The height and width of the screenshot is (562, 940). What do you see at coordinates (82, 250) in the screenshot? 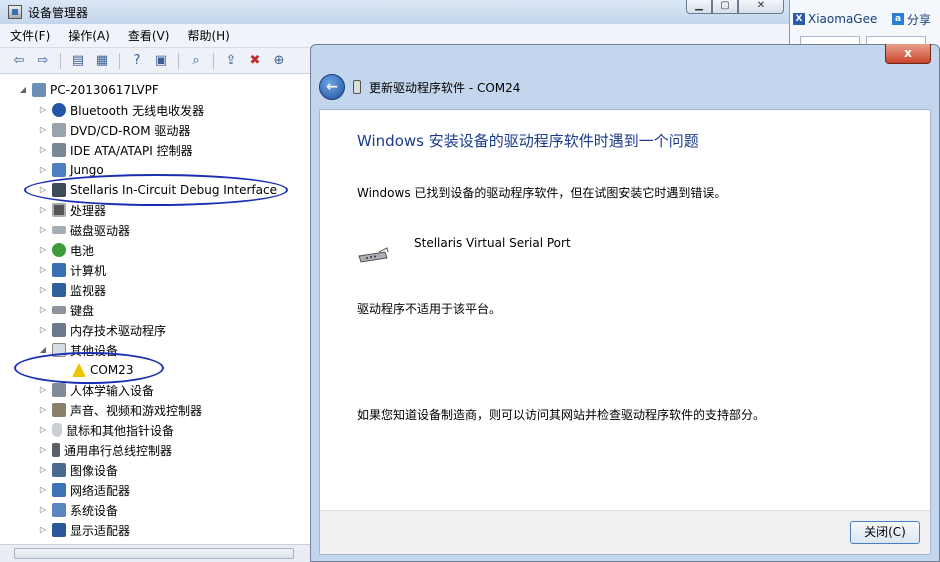
I see `tree-item-label: 电池` at bounding box center [82, 250].